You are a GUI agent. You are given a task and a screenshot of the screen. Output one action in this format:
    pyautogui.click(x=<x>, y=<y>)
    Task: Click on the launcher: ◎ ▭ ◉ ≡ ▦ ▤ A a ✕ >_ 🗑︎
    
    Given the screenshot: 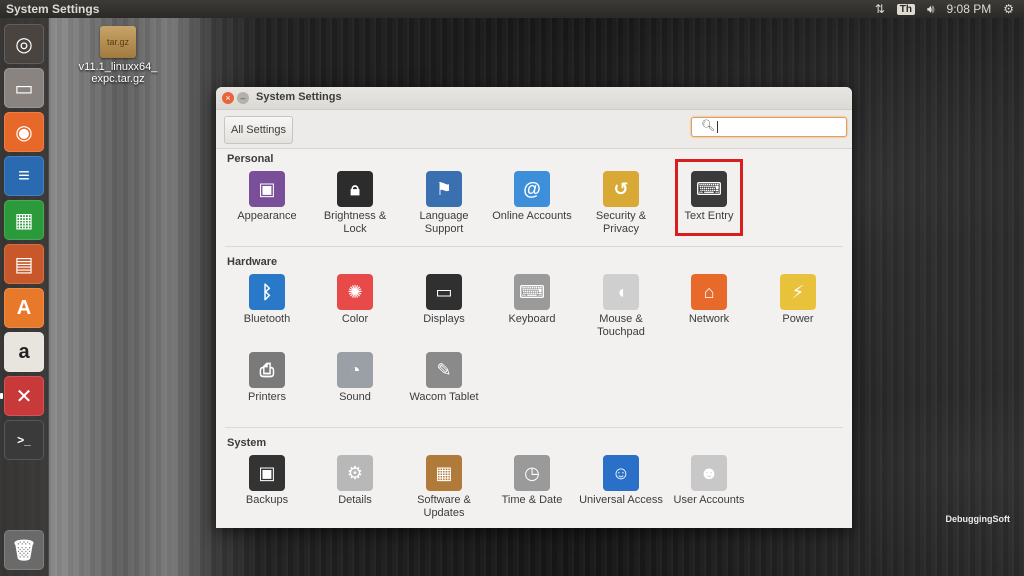 What is the action you would take?
    pyautogui.click(x=24, y=297)
    